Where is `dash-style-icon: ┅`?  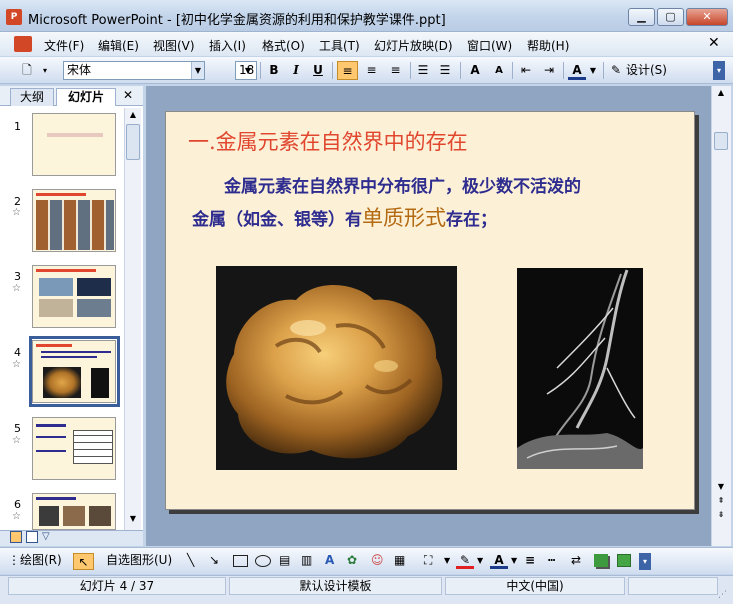 dash-style-icon: ┅ is located at coordinates (551, 560).